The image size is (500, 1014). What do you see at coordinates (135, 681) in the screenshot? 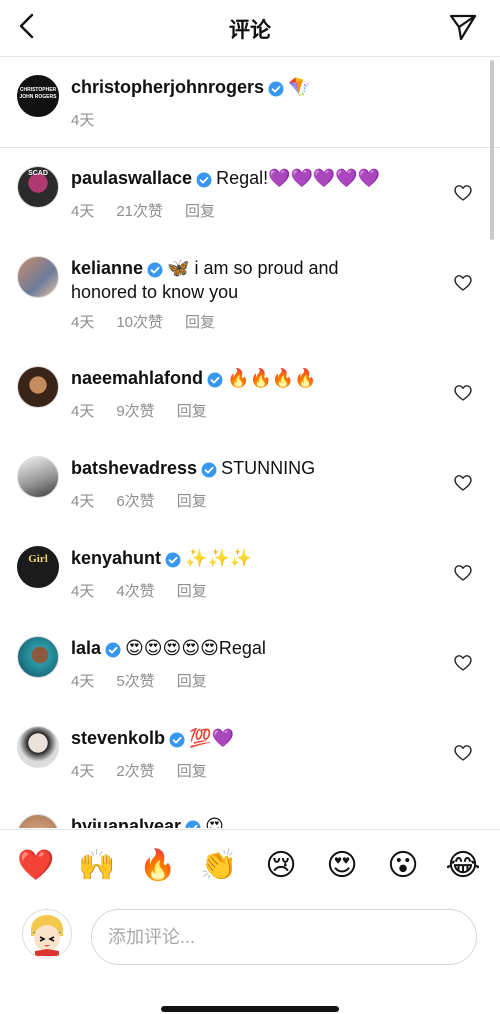
I see `comment-likes: 5次赞` at bounding box center [135, 681].